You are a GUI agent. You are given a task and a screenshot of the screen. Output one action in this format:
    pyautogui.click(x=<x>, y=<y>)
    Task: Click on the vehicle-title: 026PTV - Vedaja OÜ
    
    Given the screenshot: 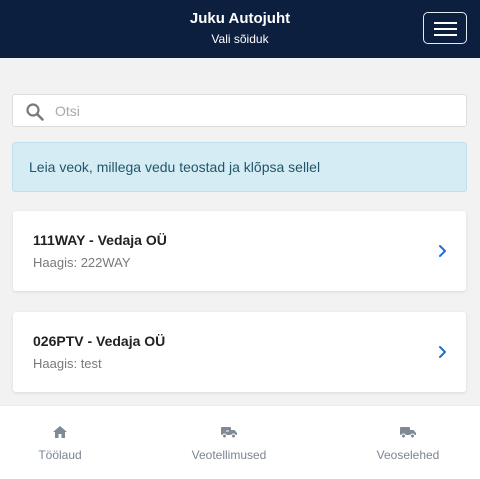 What is the action you would take?
    pyautogui.click(x=99, y=341)
    